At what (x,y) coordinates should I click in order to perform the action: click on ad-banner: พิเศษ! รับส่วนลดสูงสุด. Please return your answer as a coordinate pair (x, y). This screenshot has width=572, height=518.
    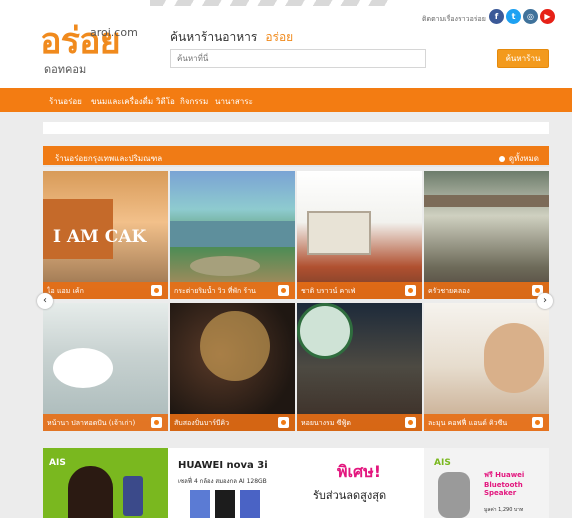
    Looking at the image, I should click on (359, 483).